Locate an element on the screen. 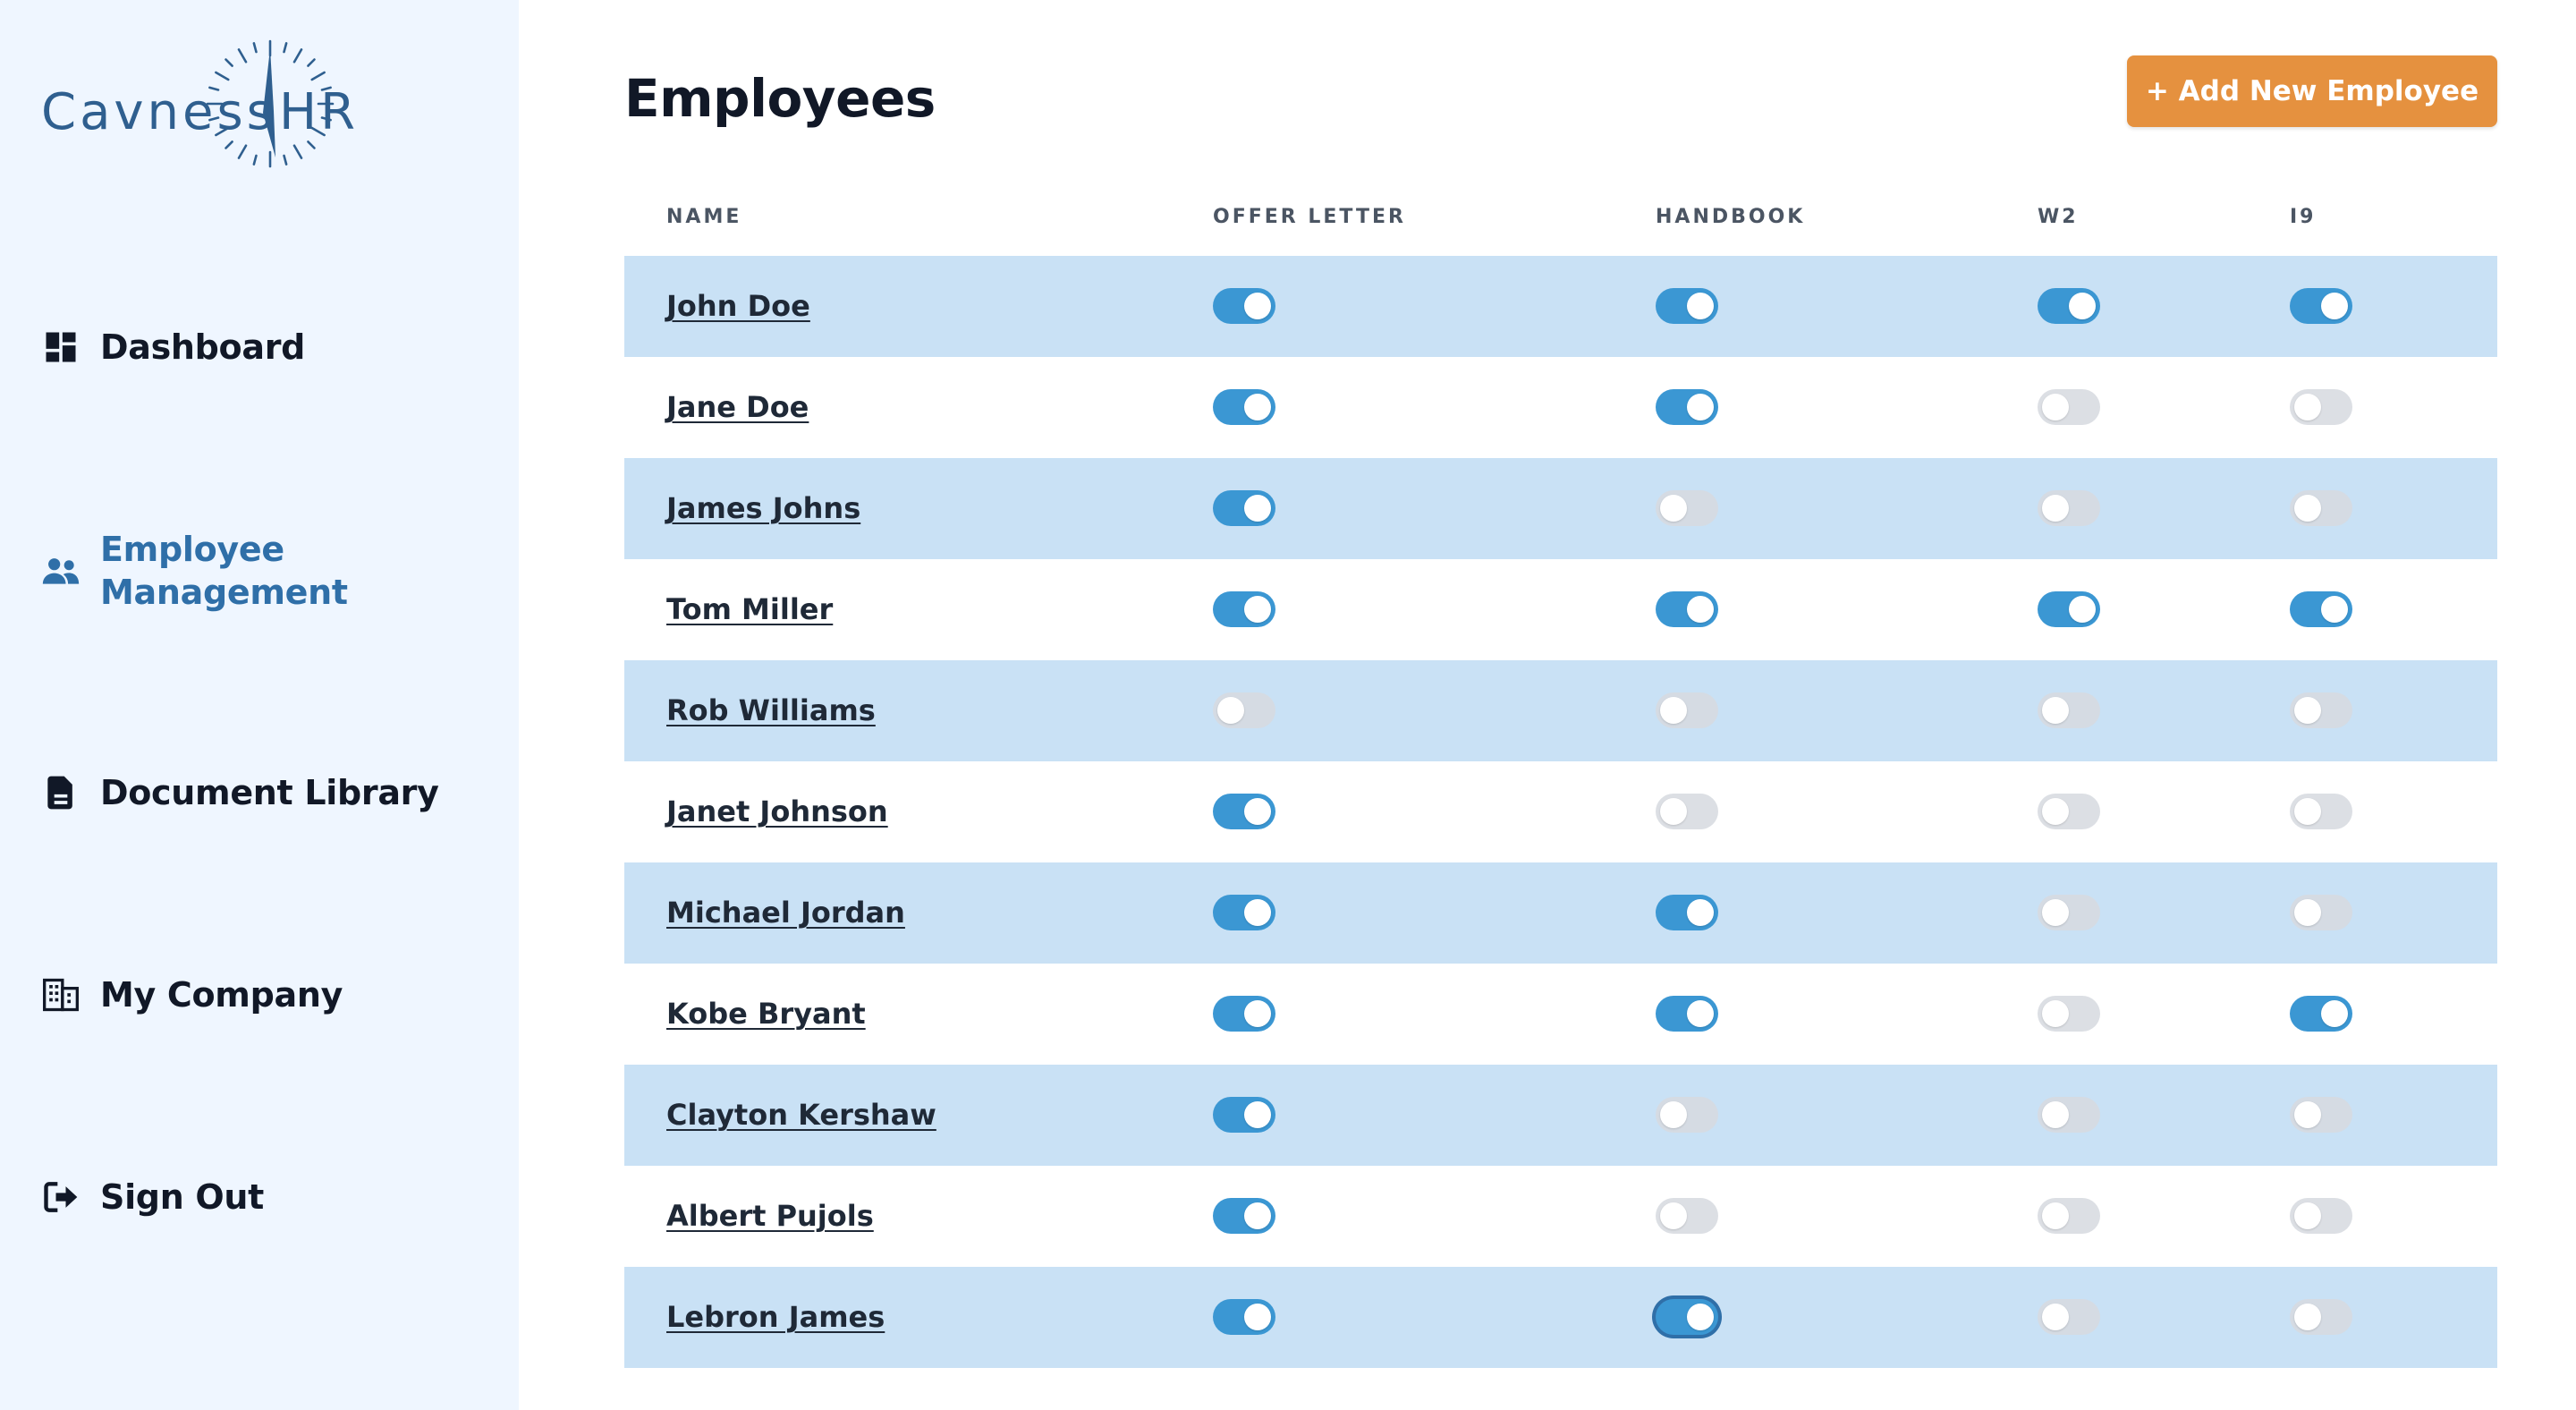  employee-name-link: James Johns is located at coordinates (763, 509).